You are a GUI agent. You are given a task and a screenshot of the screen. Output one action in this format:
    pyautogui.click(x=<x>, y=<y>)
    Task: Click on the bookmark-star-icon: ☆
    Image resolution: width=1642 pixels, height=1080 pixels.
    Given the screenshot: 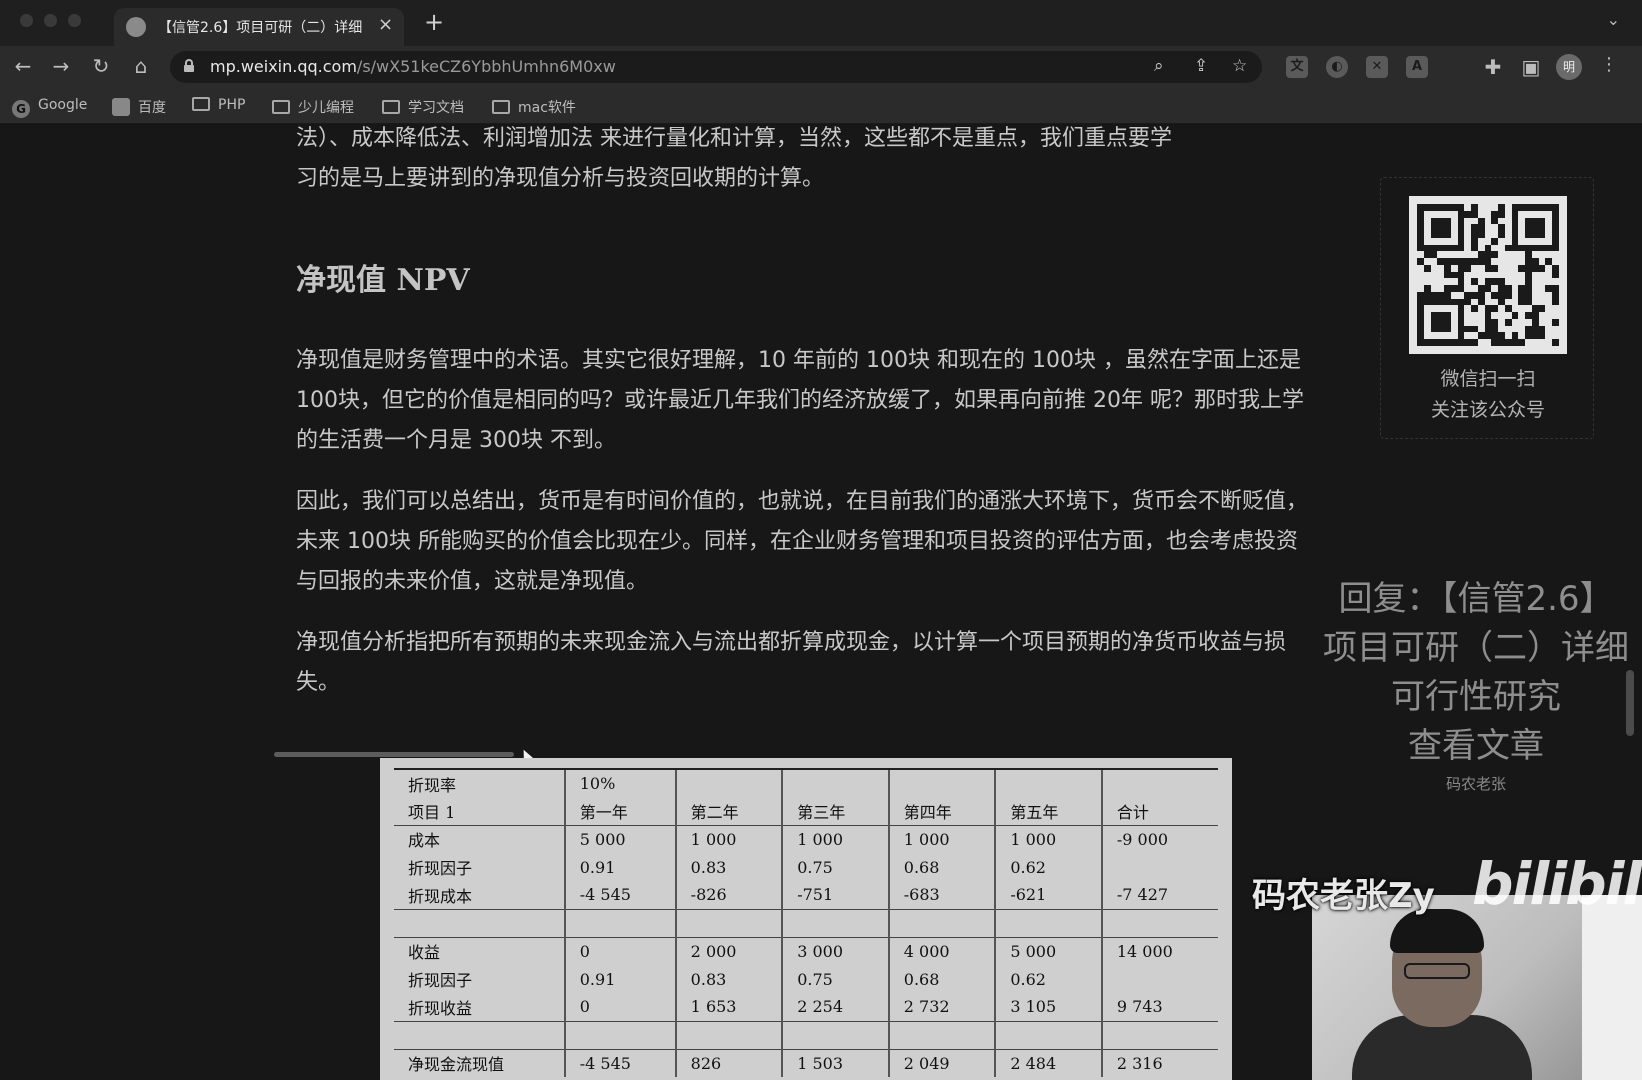 What is the action you would take?
    pyautogui.click(x=1239, y=66)
    